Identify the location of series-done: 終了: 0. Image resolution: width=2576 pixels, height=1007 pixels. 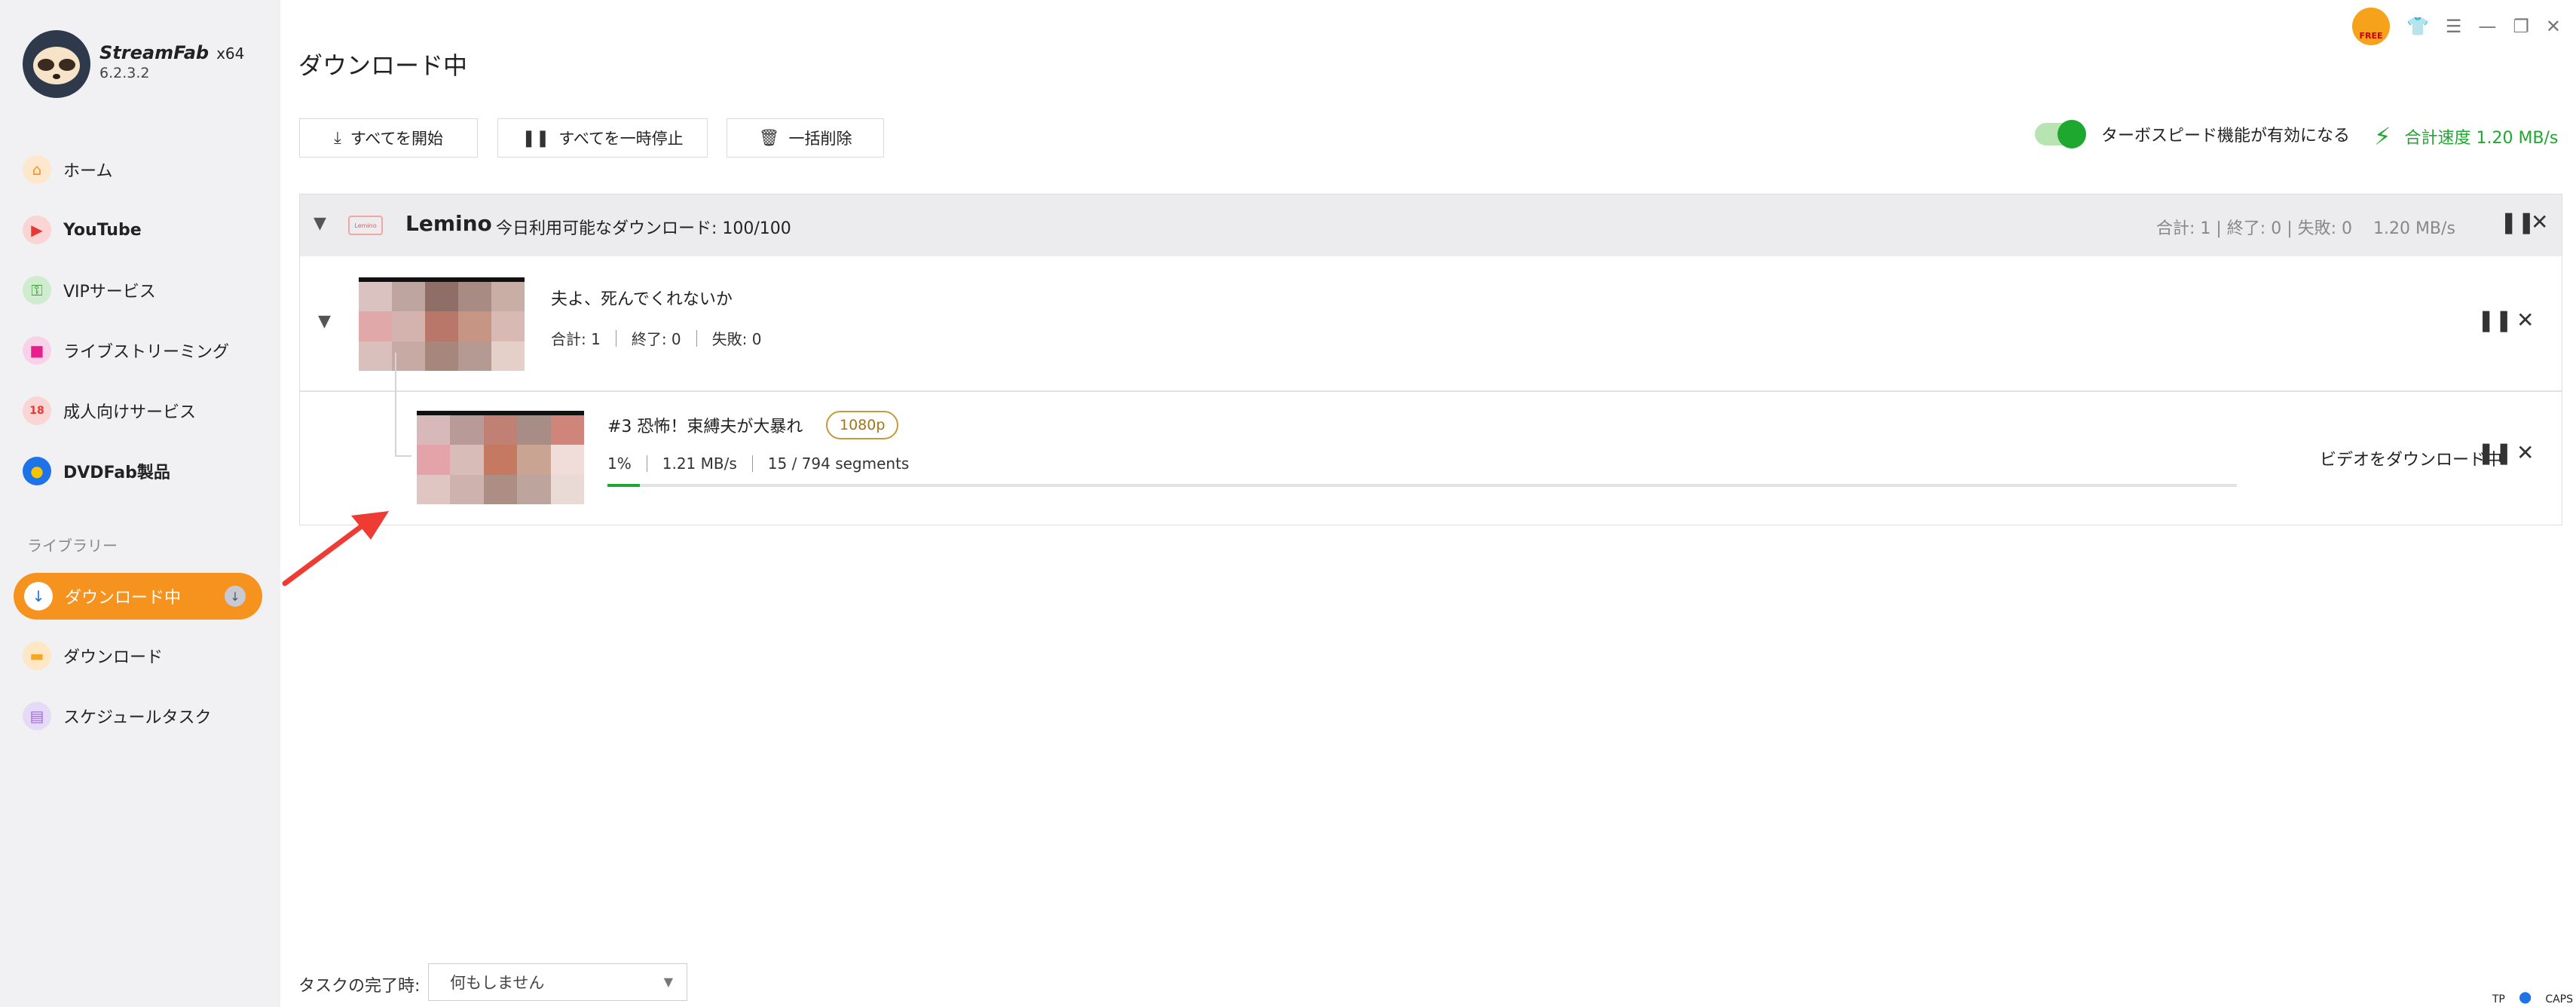
(656, 339).